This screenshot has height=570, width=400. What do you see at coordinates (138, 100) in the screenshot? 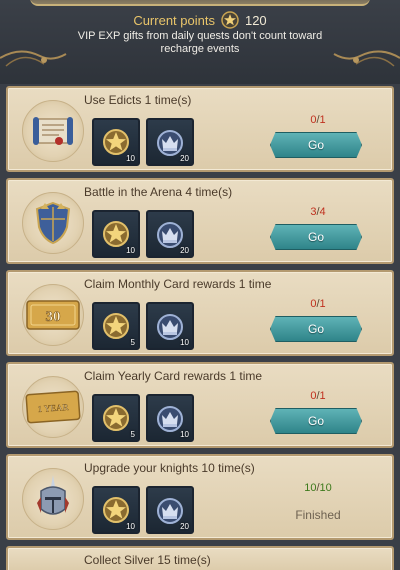
I see `quest-title: Use Edicts 1 time(s)` at bounding box center [138, 100].